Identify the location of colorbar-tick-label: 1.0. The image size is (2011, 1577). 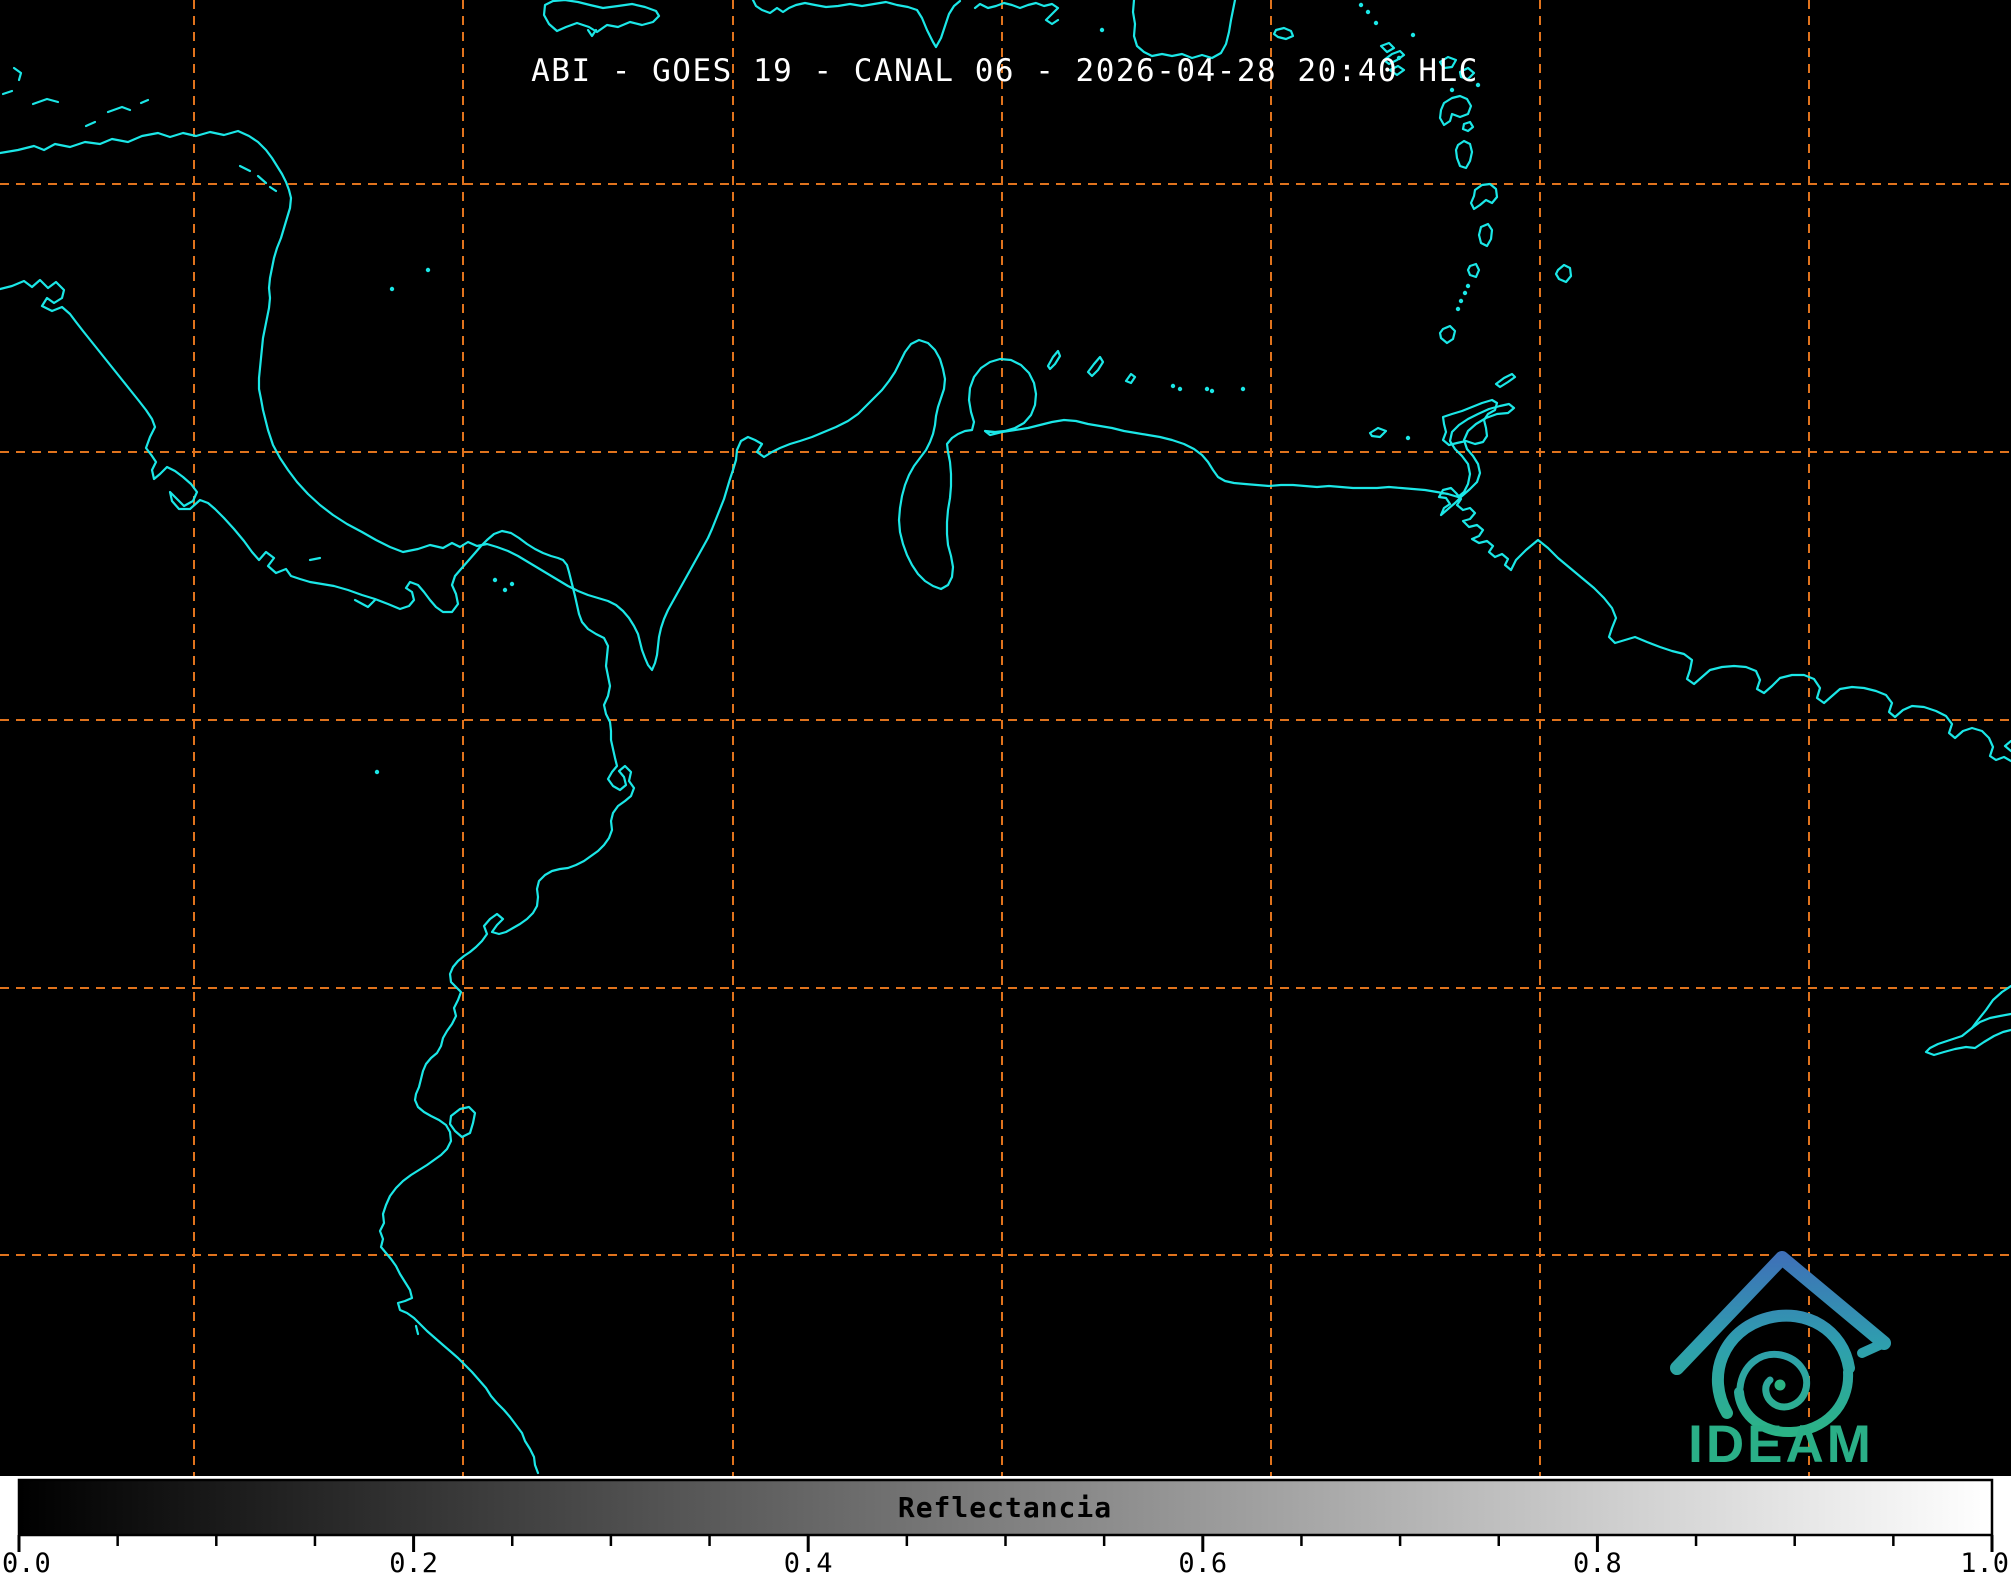
(1984, 1562).